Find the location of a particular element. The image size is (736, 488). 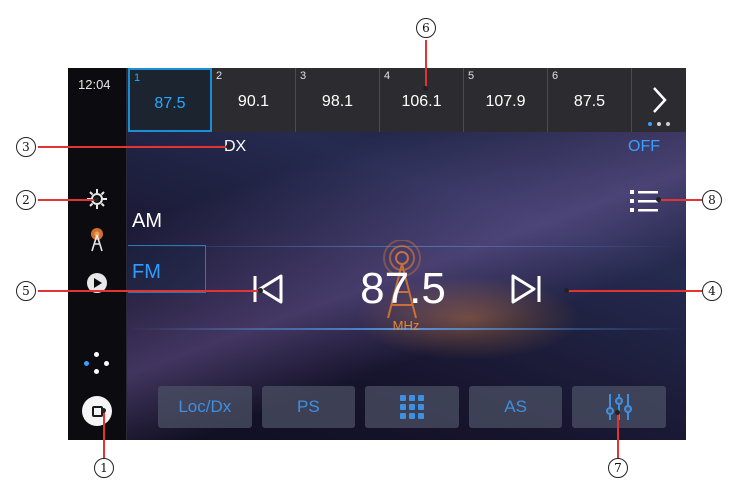

seek-next-button is located at coordinates (526, 289).